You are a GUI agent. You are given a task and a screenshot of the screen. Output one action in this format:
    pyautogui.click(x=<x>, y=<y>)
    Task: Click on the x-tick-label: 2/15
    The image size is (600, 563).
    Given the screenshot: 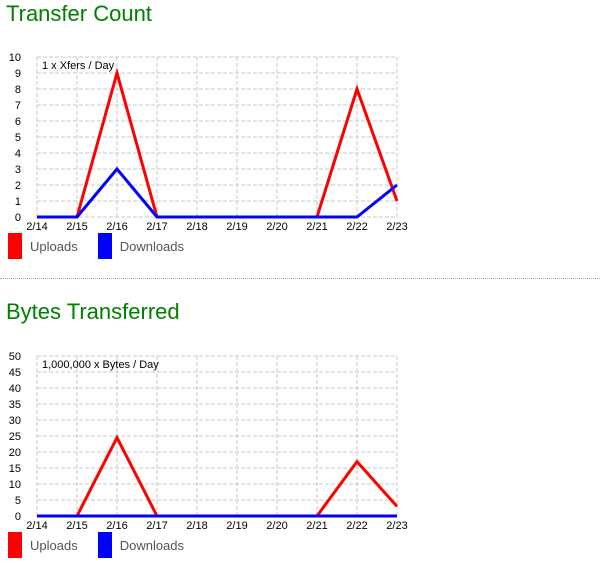 What is the action you would take?
    pyautogui.click(x=76, y=526)
    